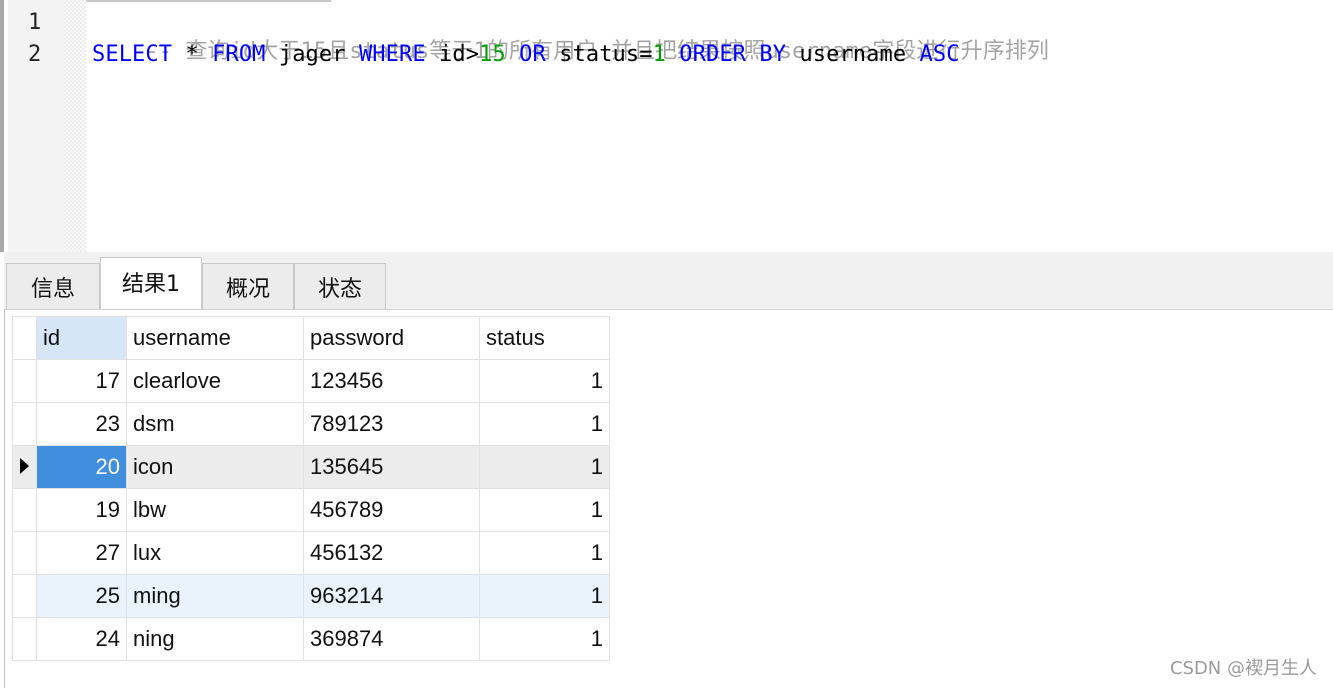 This screenshot has height=688, width=1333. What do you see at coordinates (312, 54) in the screenshot?
I see `table-name-token: jager` at bounding box center [312, 54].